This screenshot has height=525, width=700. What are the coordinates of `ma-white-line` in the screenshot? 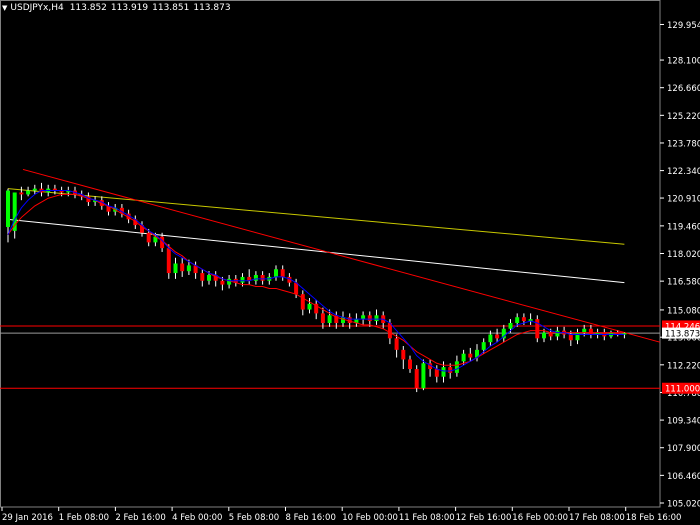 It's located at (316, 251).